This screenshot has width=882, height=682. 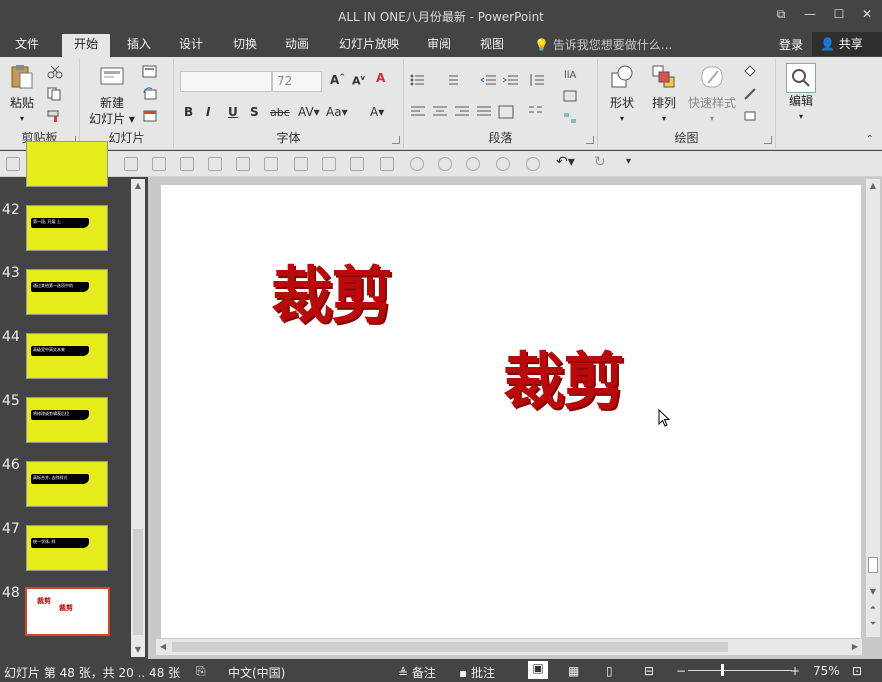 I want to click on undo-icon: ↶▾, so click(x=565, y=162).